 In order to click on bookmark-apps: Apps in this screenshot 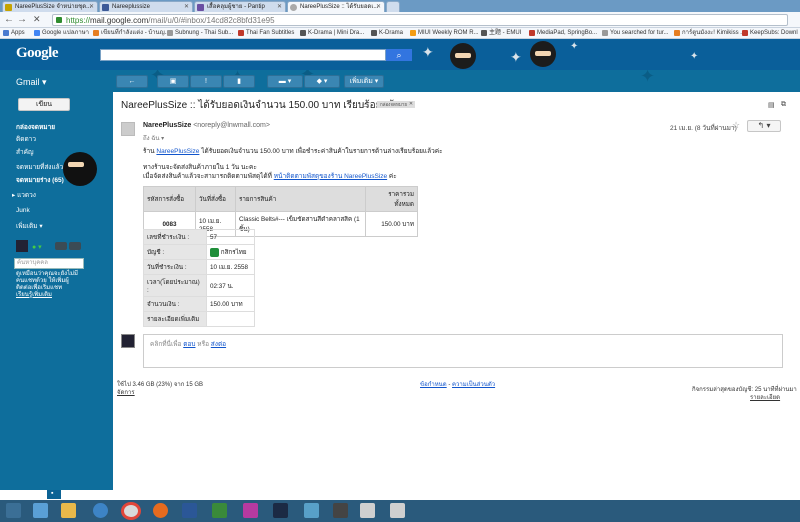, I will do `click(14, 33)`.